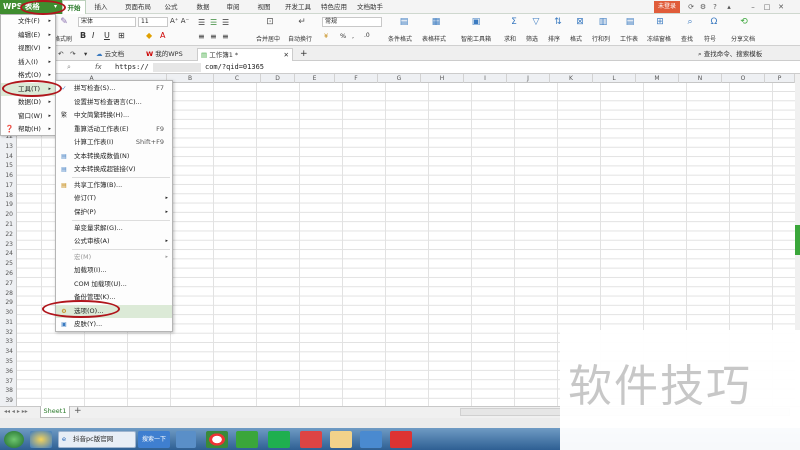 Image resolution: width=800 pixels, height=450 pixels. What do you see at coordinates (528, 78) in the screenshot?
I see `column-header: J` at bounding box center [528, 78].